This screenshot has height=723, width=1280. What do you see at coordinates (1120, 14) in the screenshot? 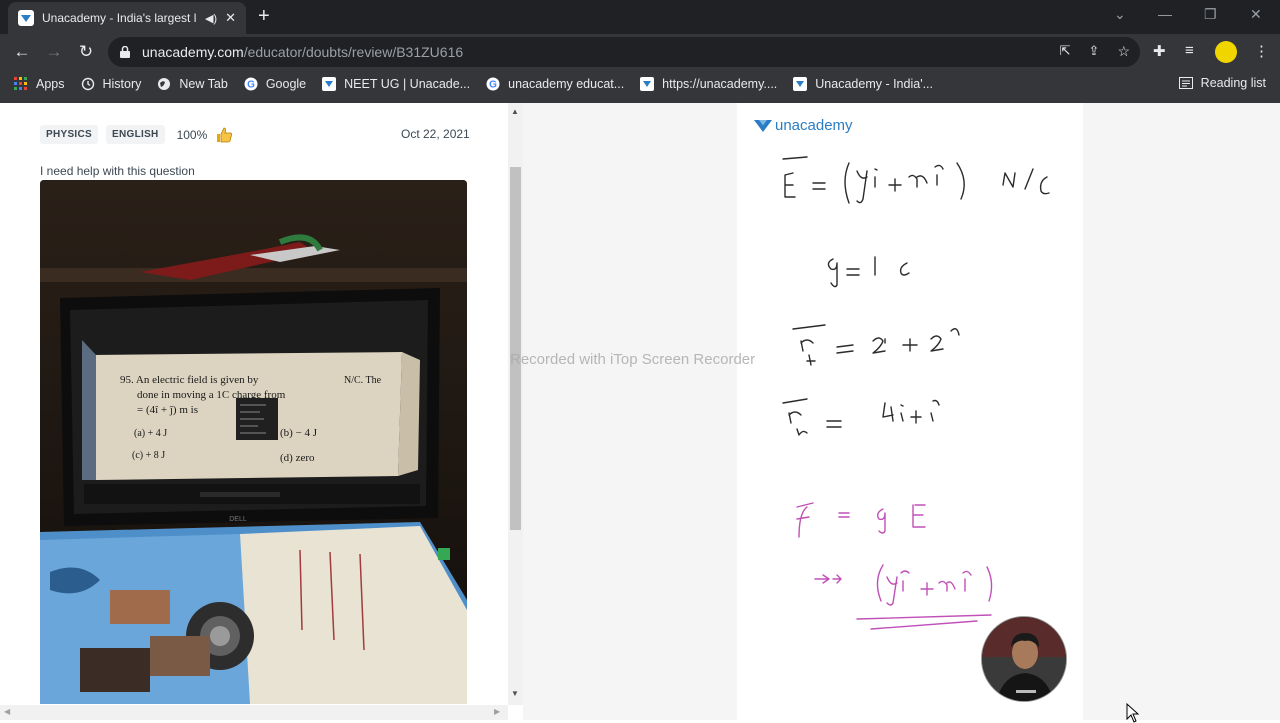
I see `tab-search-icon: ⌄` at bounding box center [1120, 14].